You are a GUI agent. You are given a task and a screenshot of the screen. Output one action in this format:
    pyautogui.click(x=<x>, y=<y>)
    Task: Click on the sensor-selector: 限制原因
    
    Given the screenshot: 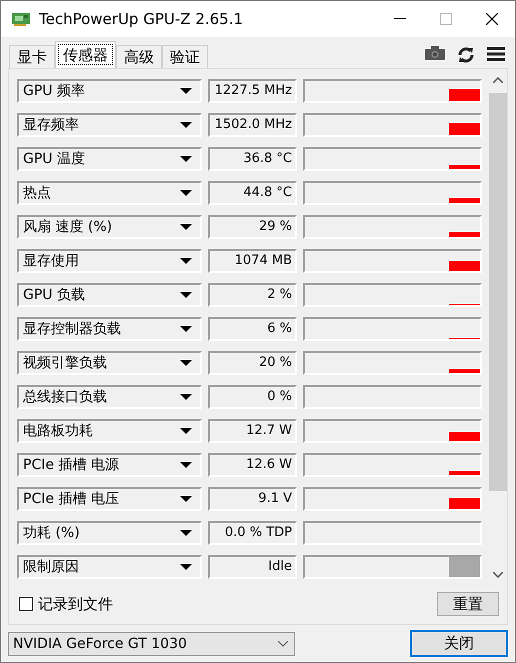 What is the action you would take?
    pyautogui.click(x=109, y=567)
    